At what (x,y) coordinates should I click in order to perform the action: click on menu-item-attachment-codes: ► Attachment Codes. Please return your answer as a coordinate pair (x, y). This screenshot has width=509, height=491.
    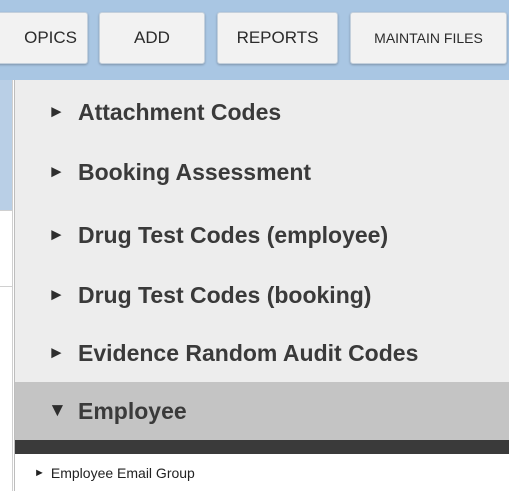
    Looking at the image, I should click on (262, 112).